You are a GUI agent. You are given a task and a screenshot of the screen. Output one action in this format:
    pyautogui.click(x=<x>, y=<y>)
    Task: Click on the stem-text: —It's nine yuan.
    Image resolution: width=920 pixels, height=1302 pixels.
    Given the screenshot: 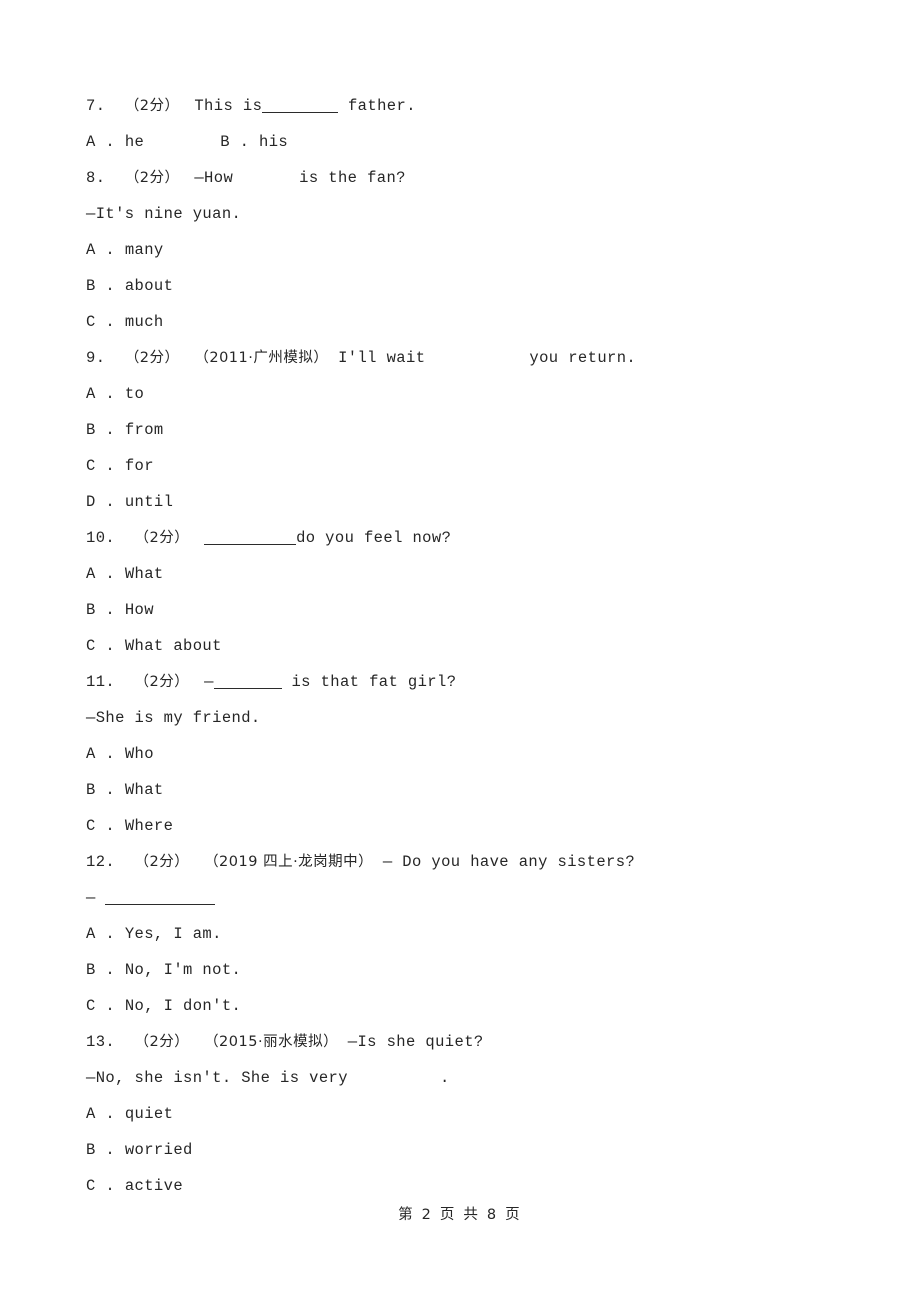 What is the action you would take?
    pyautogui.click(x=164, y=214)
    